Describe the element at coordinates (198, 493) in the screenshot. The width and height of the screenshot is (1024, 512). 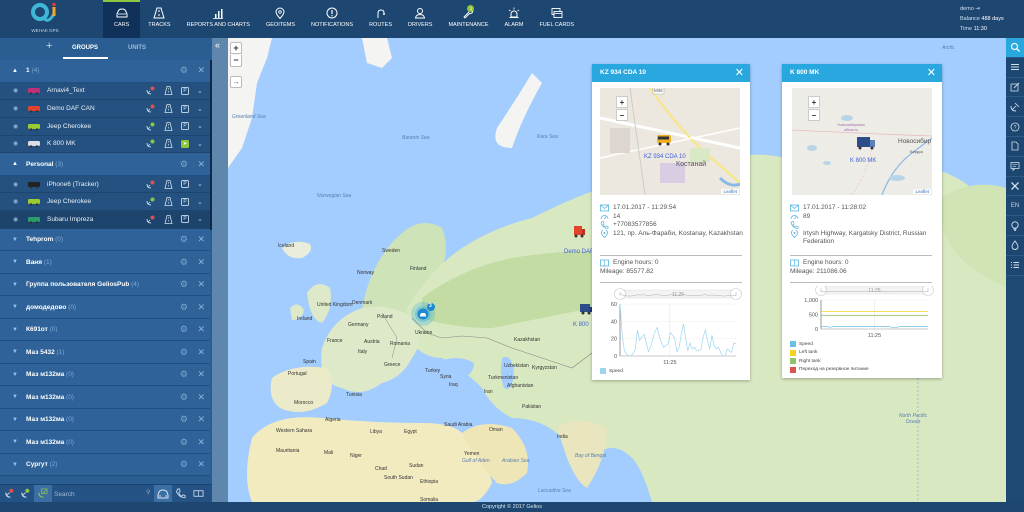
I see `card-icon` at that location.